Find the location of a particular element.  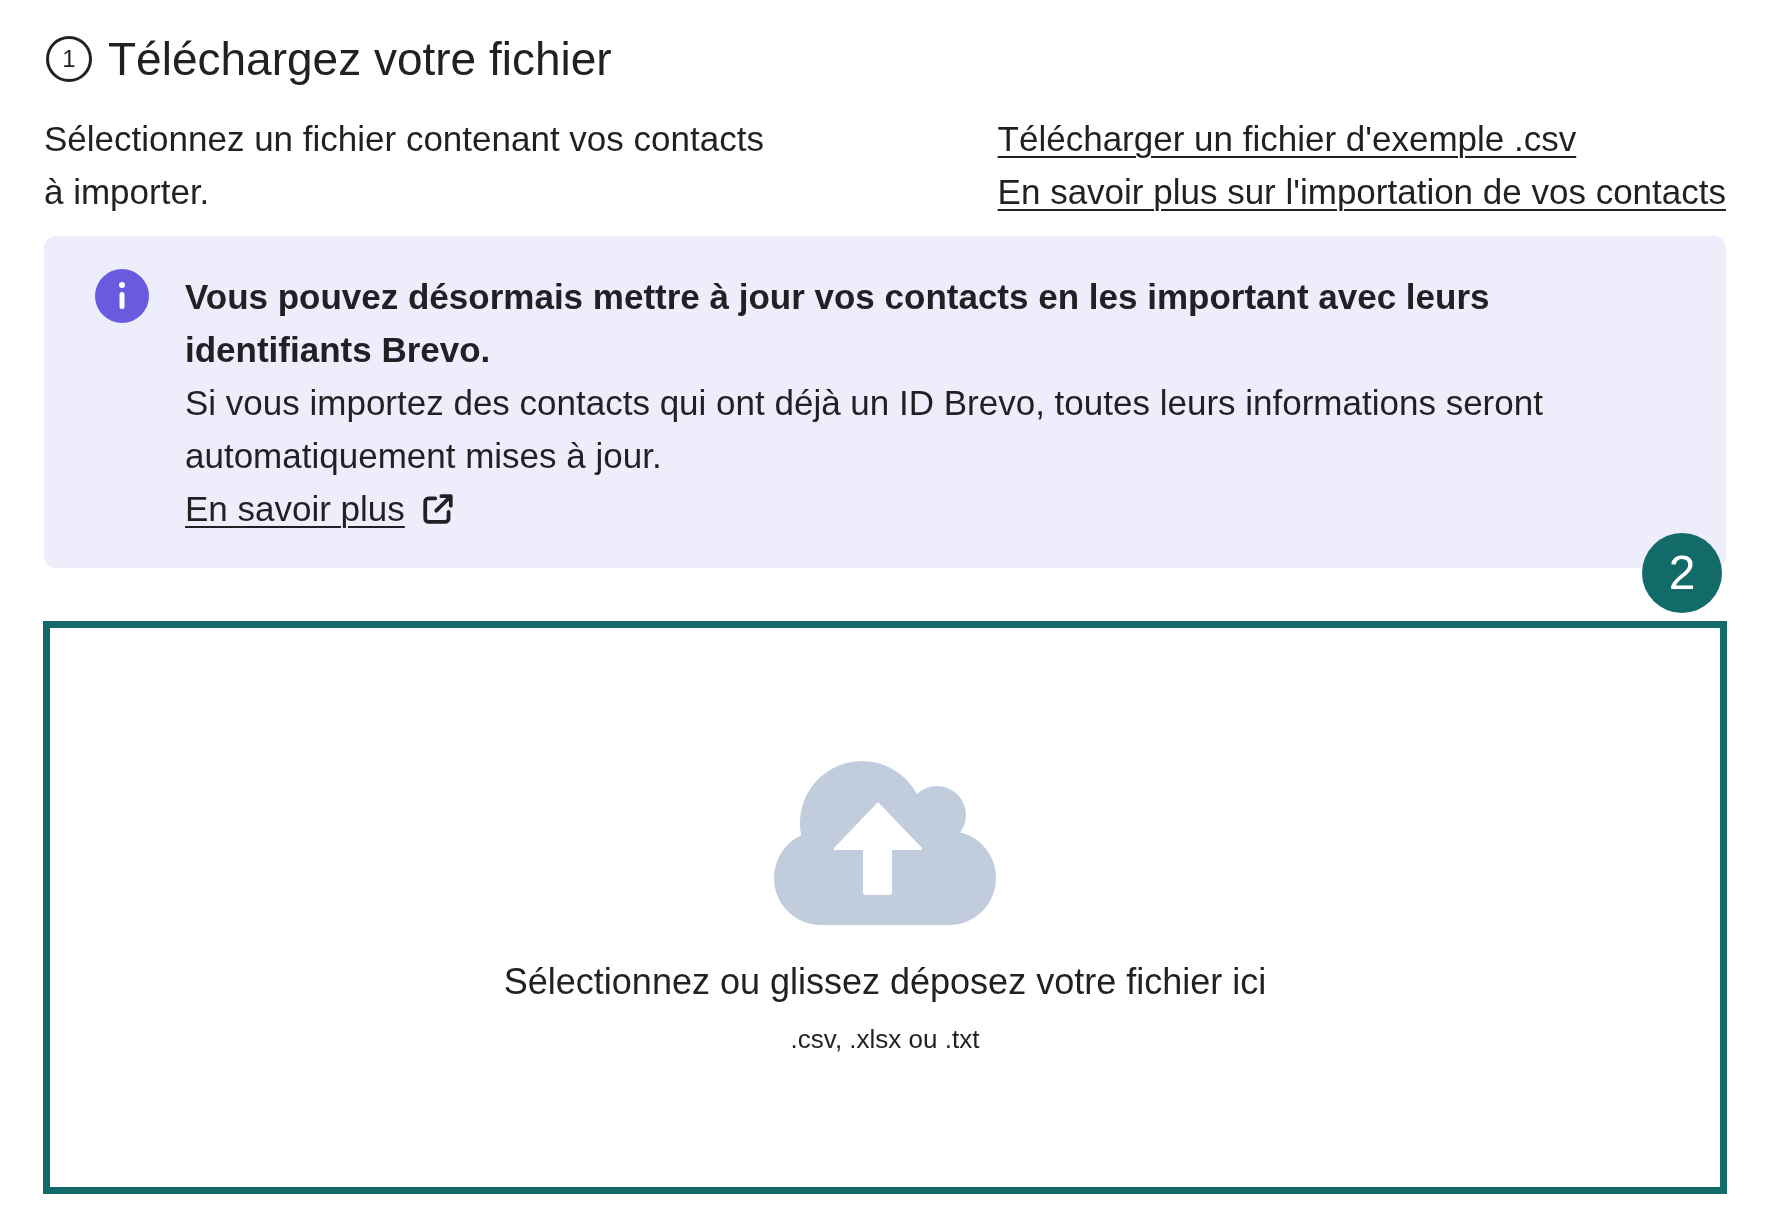

step-number-badge: 2 is located at coordinates (1682, 573).